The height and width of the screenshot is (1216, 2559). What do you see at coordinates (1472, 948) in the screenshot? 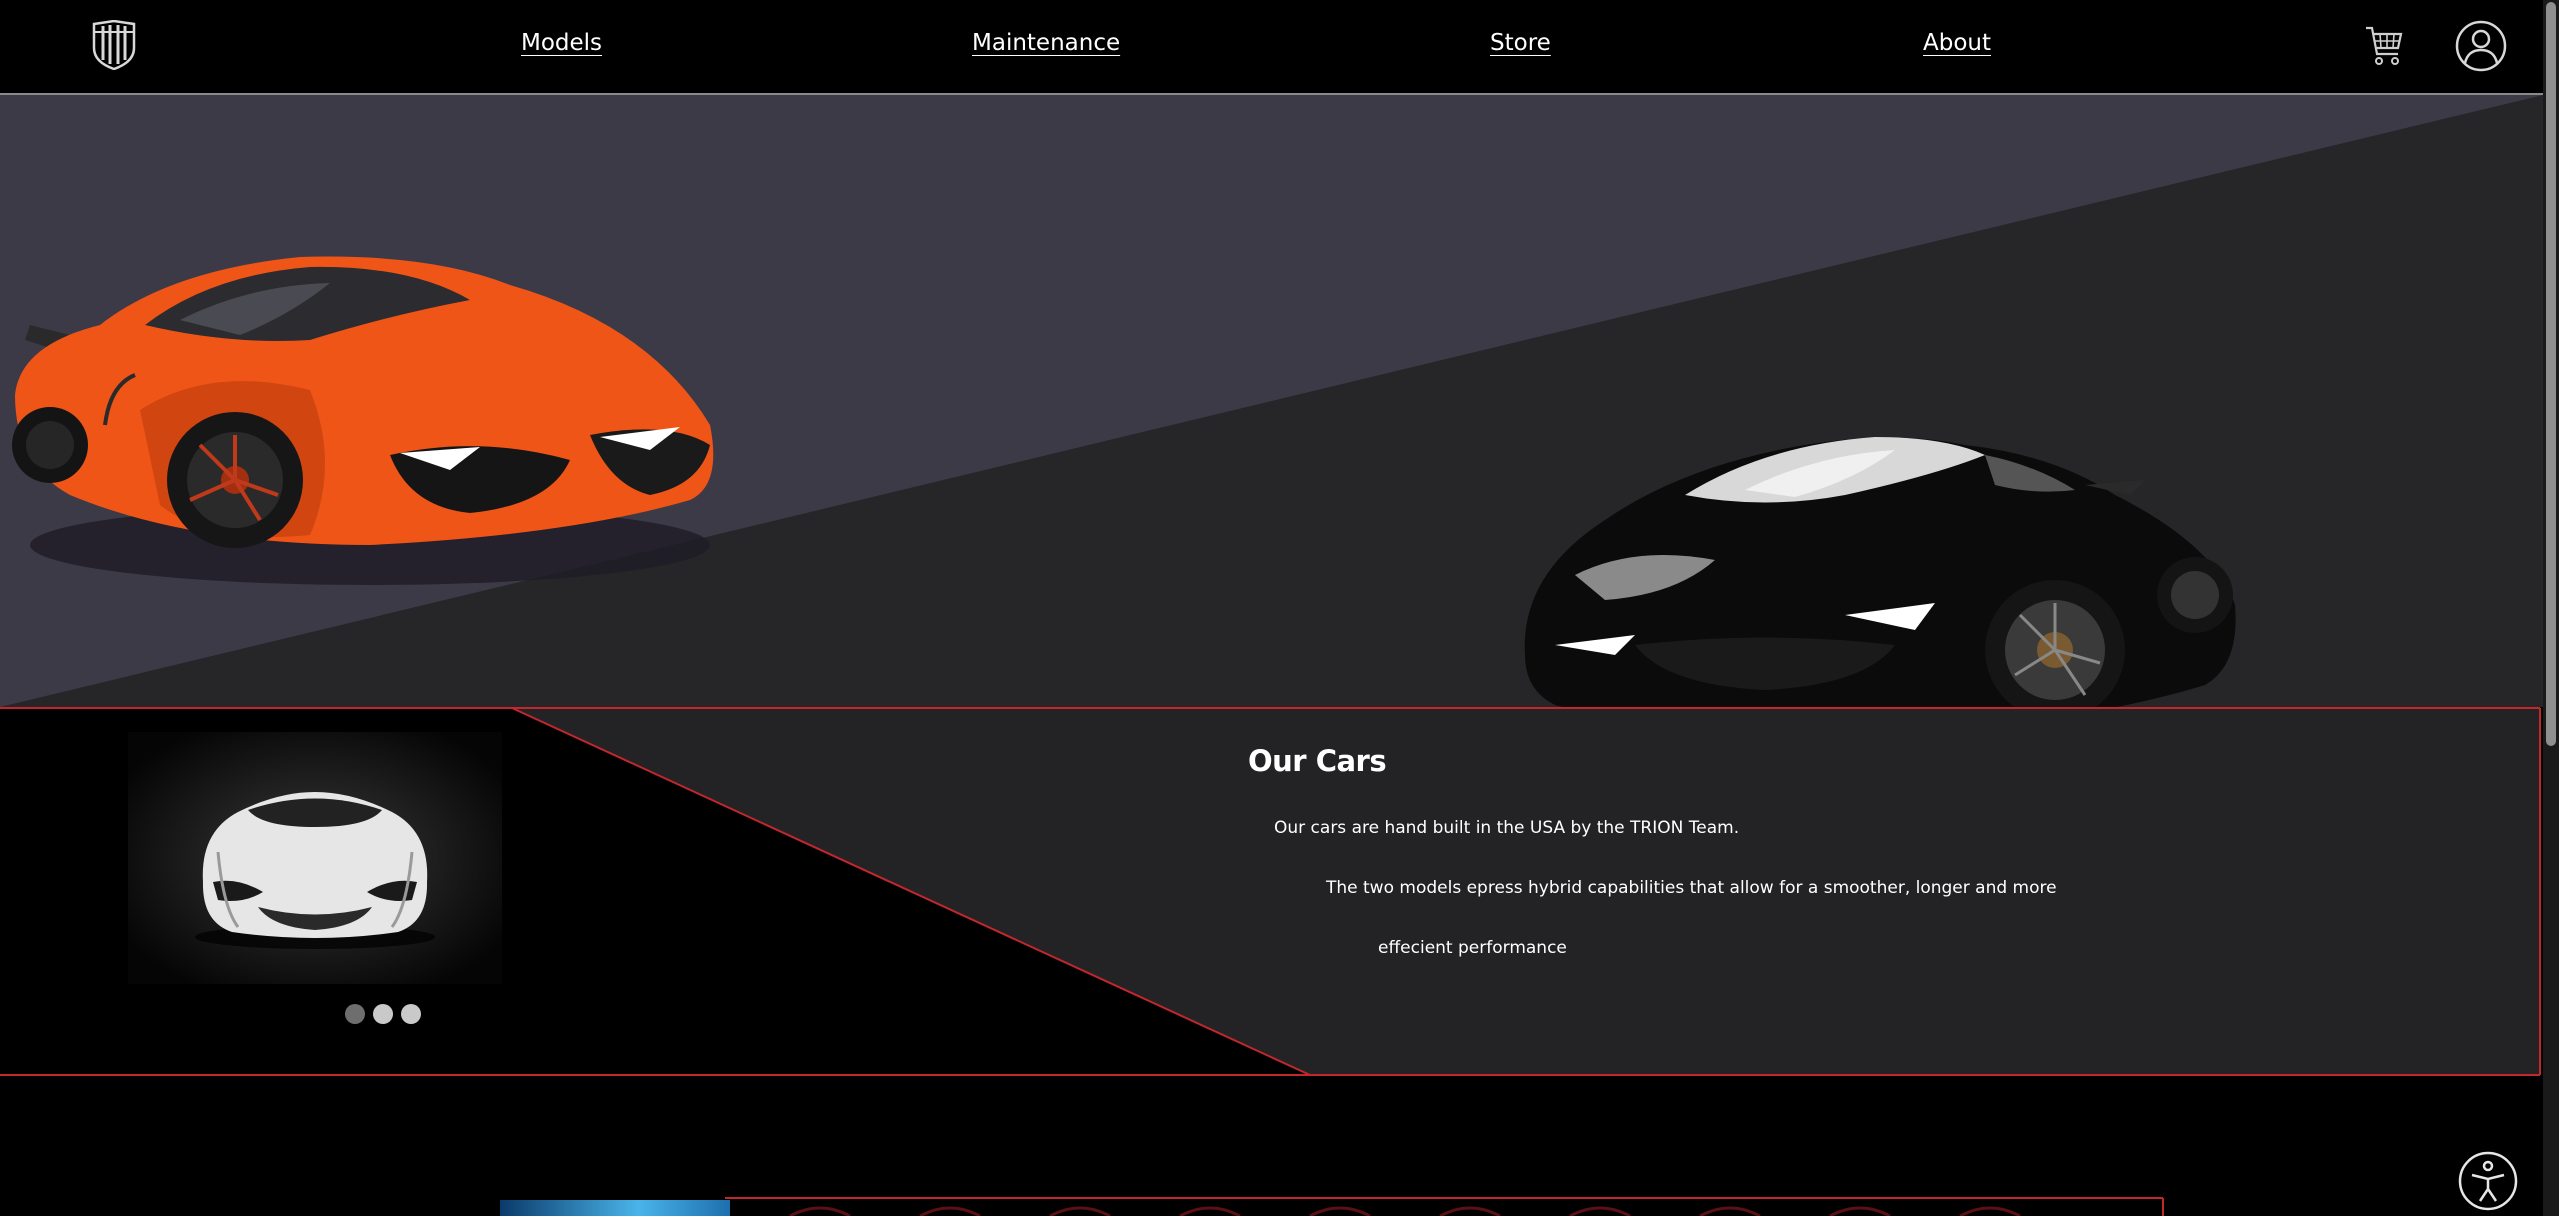
I see `our-cars-line-3: effecient performance` at bounding box center [1472, 948].